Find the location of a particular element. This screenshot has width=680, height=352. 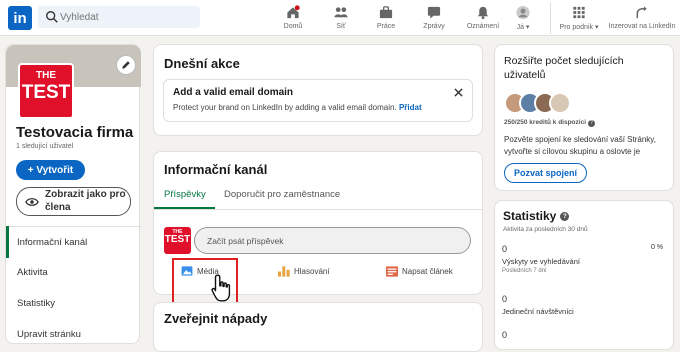

view-as-member-button: Zobrazit jako pro člena is located at coordinates (73, 201).